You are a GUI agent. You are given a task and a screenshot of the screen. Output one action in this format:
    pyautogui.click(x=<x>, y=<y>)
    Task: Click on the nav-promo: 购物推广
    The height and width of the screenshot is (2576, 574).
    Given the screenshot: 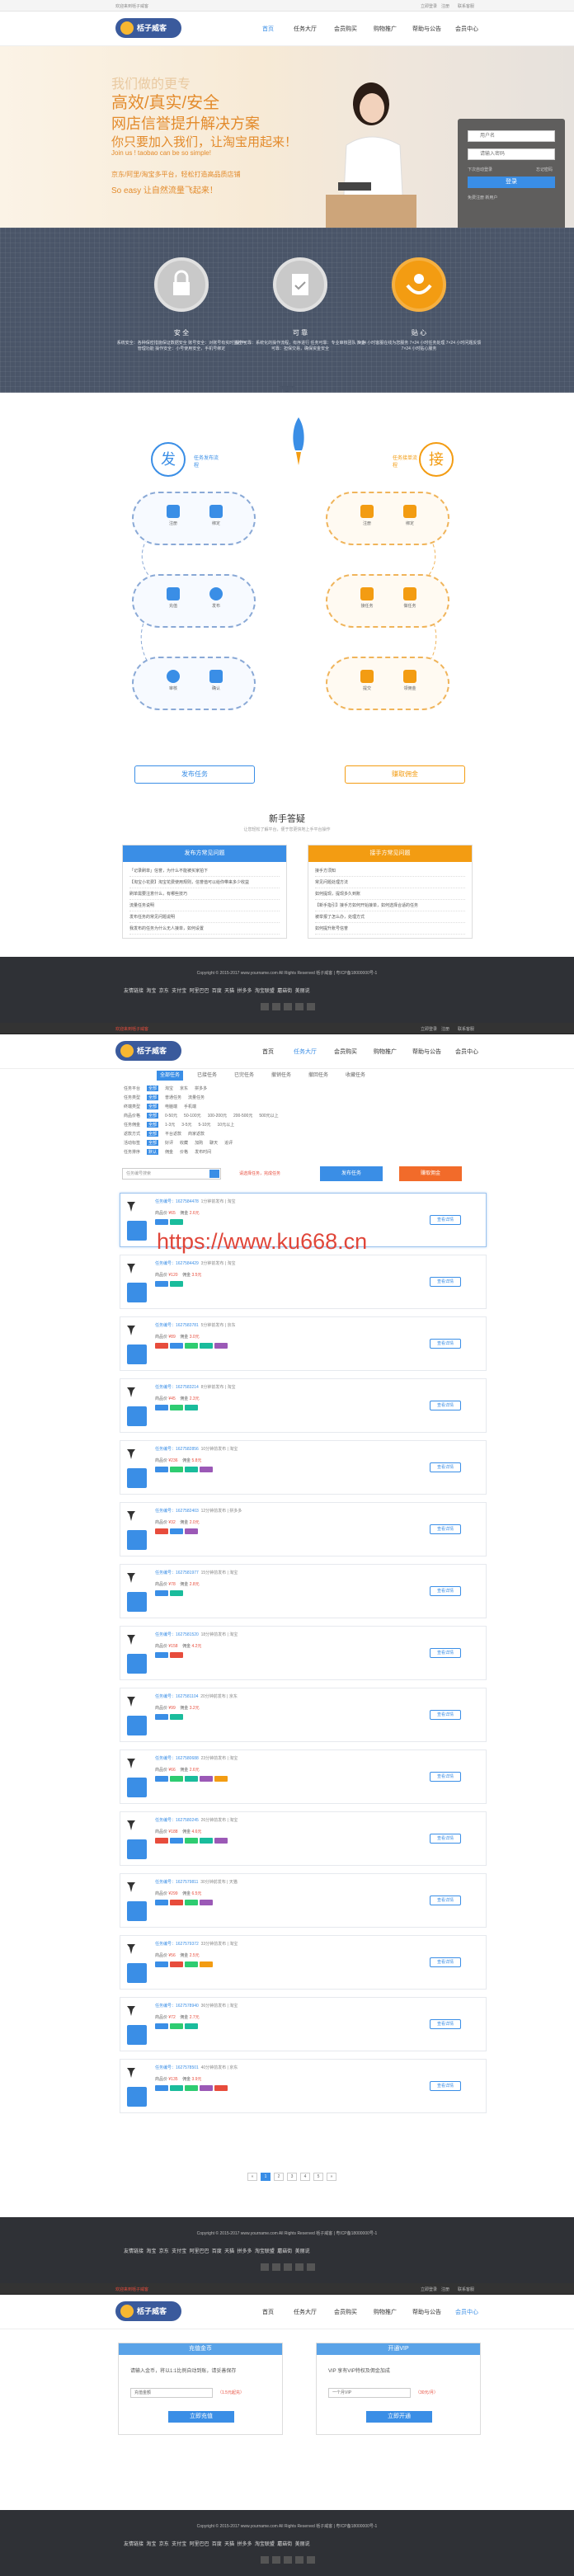 What is the action you would take?
    pyautogui.click(x=385, y=29)
    